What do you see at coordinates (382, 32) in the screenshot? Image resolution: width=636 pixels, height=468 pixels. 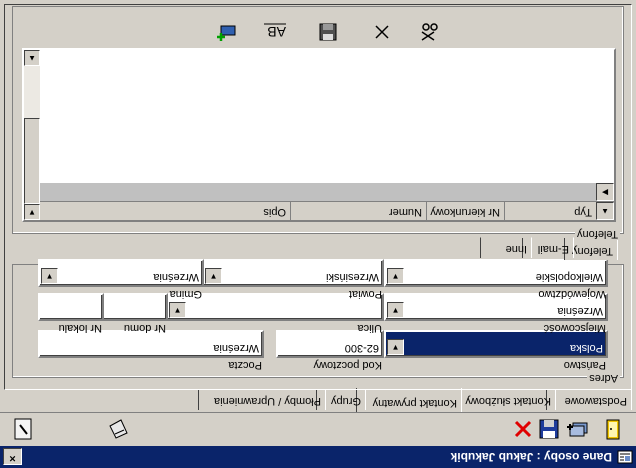 I see `delete-icon` at bounding box center [382, 32].